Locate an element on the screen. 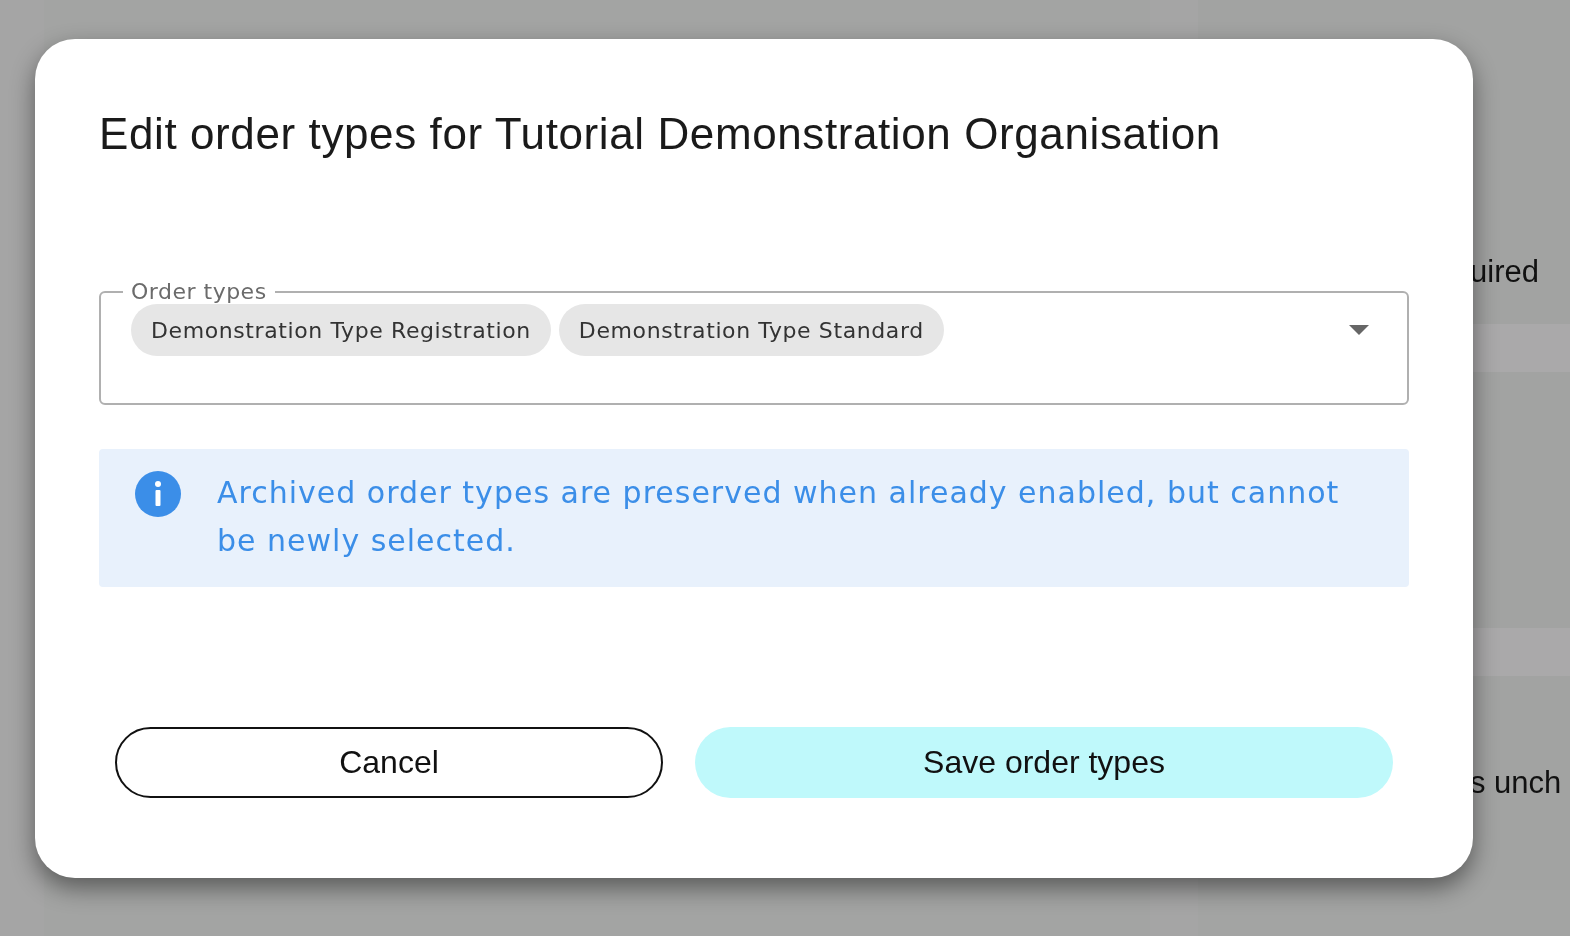  field-label: Order types is located at coordinates (199, 291).